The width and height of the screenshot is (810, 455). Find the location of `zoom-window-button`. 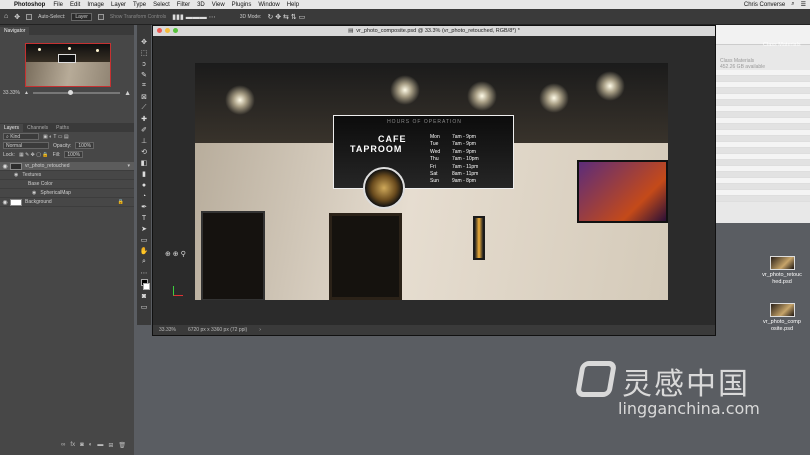

zoom-window-button is located at coordinates (175, 30).